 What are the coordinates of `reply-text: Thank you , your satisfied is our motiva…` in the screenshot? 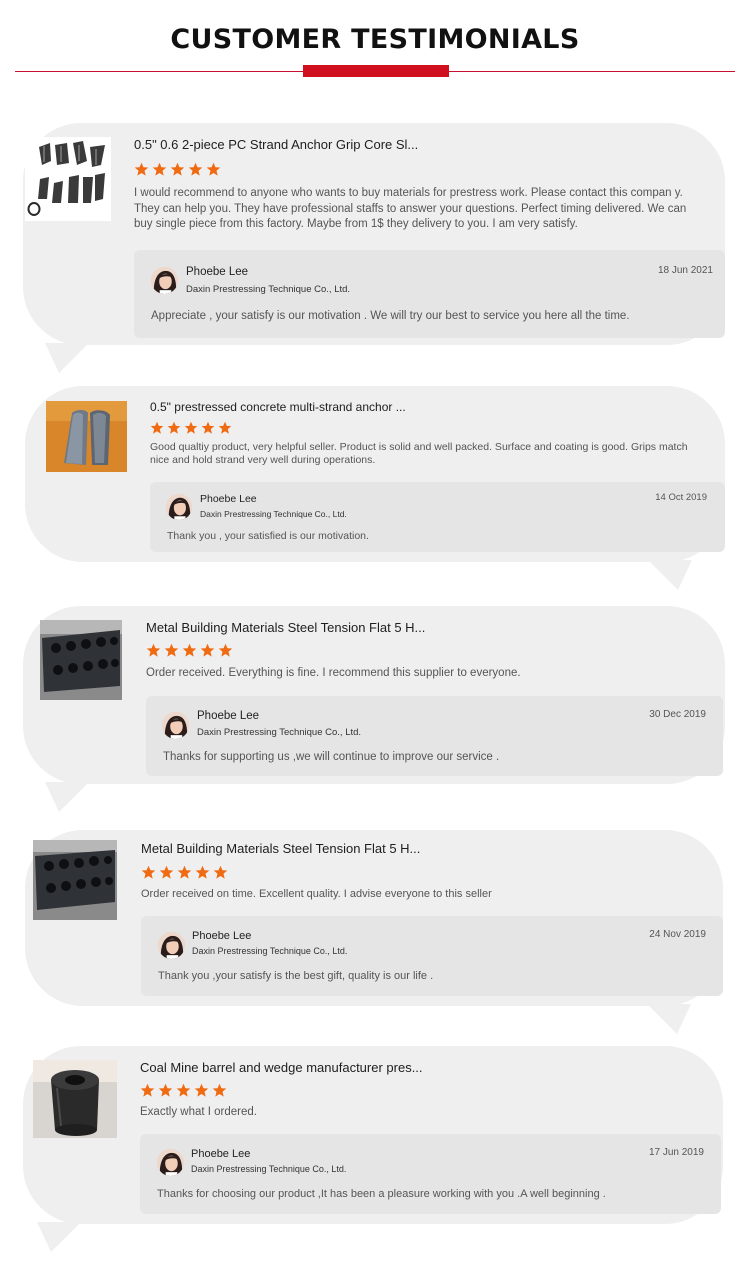 It's located at (268, 536).